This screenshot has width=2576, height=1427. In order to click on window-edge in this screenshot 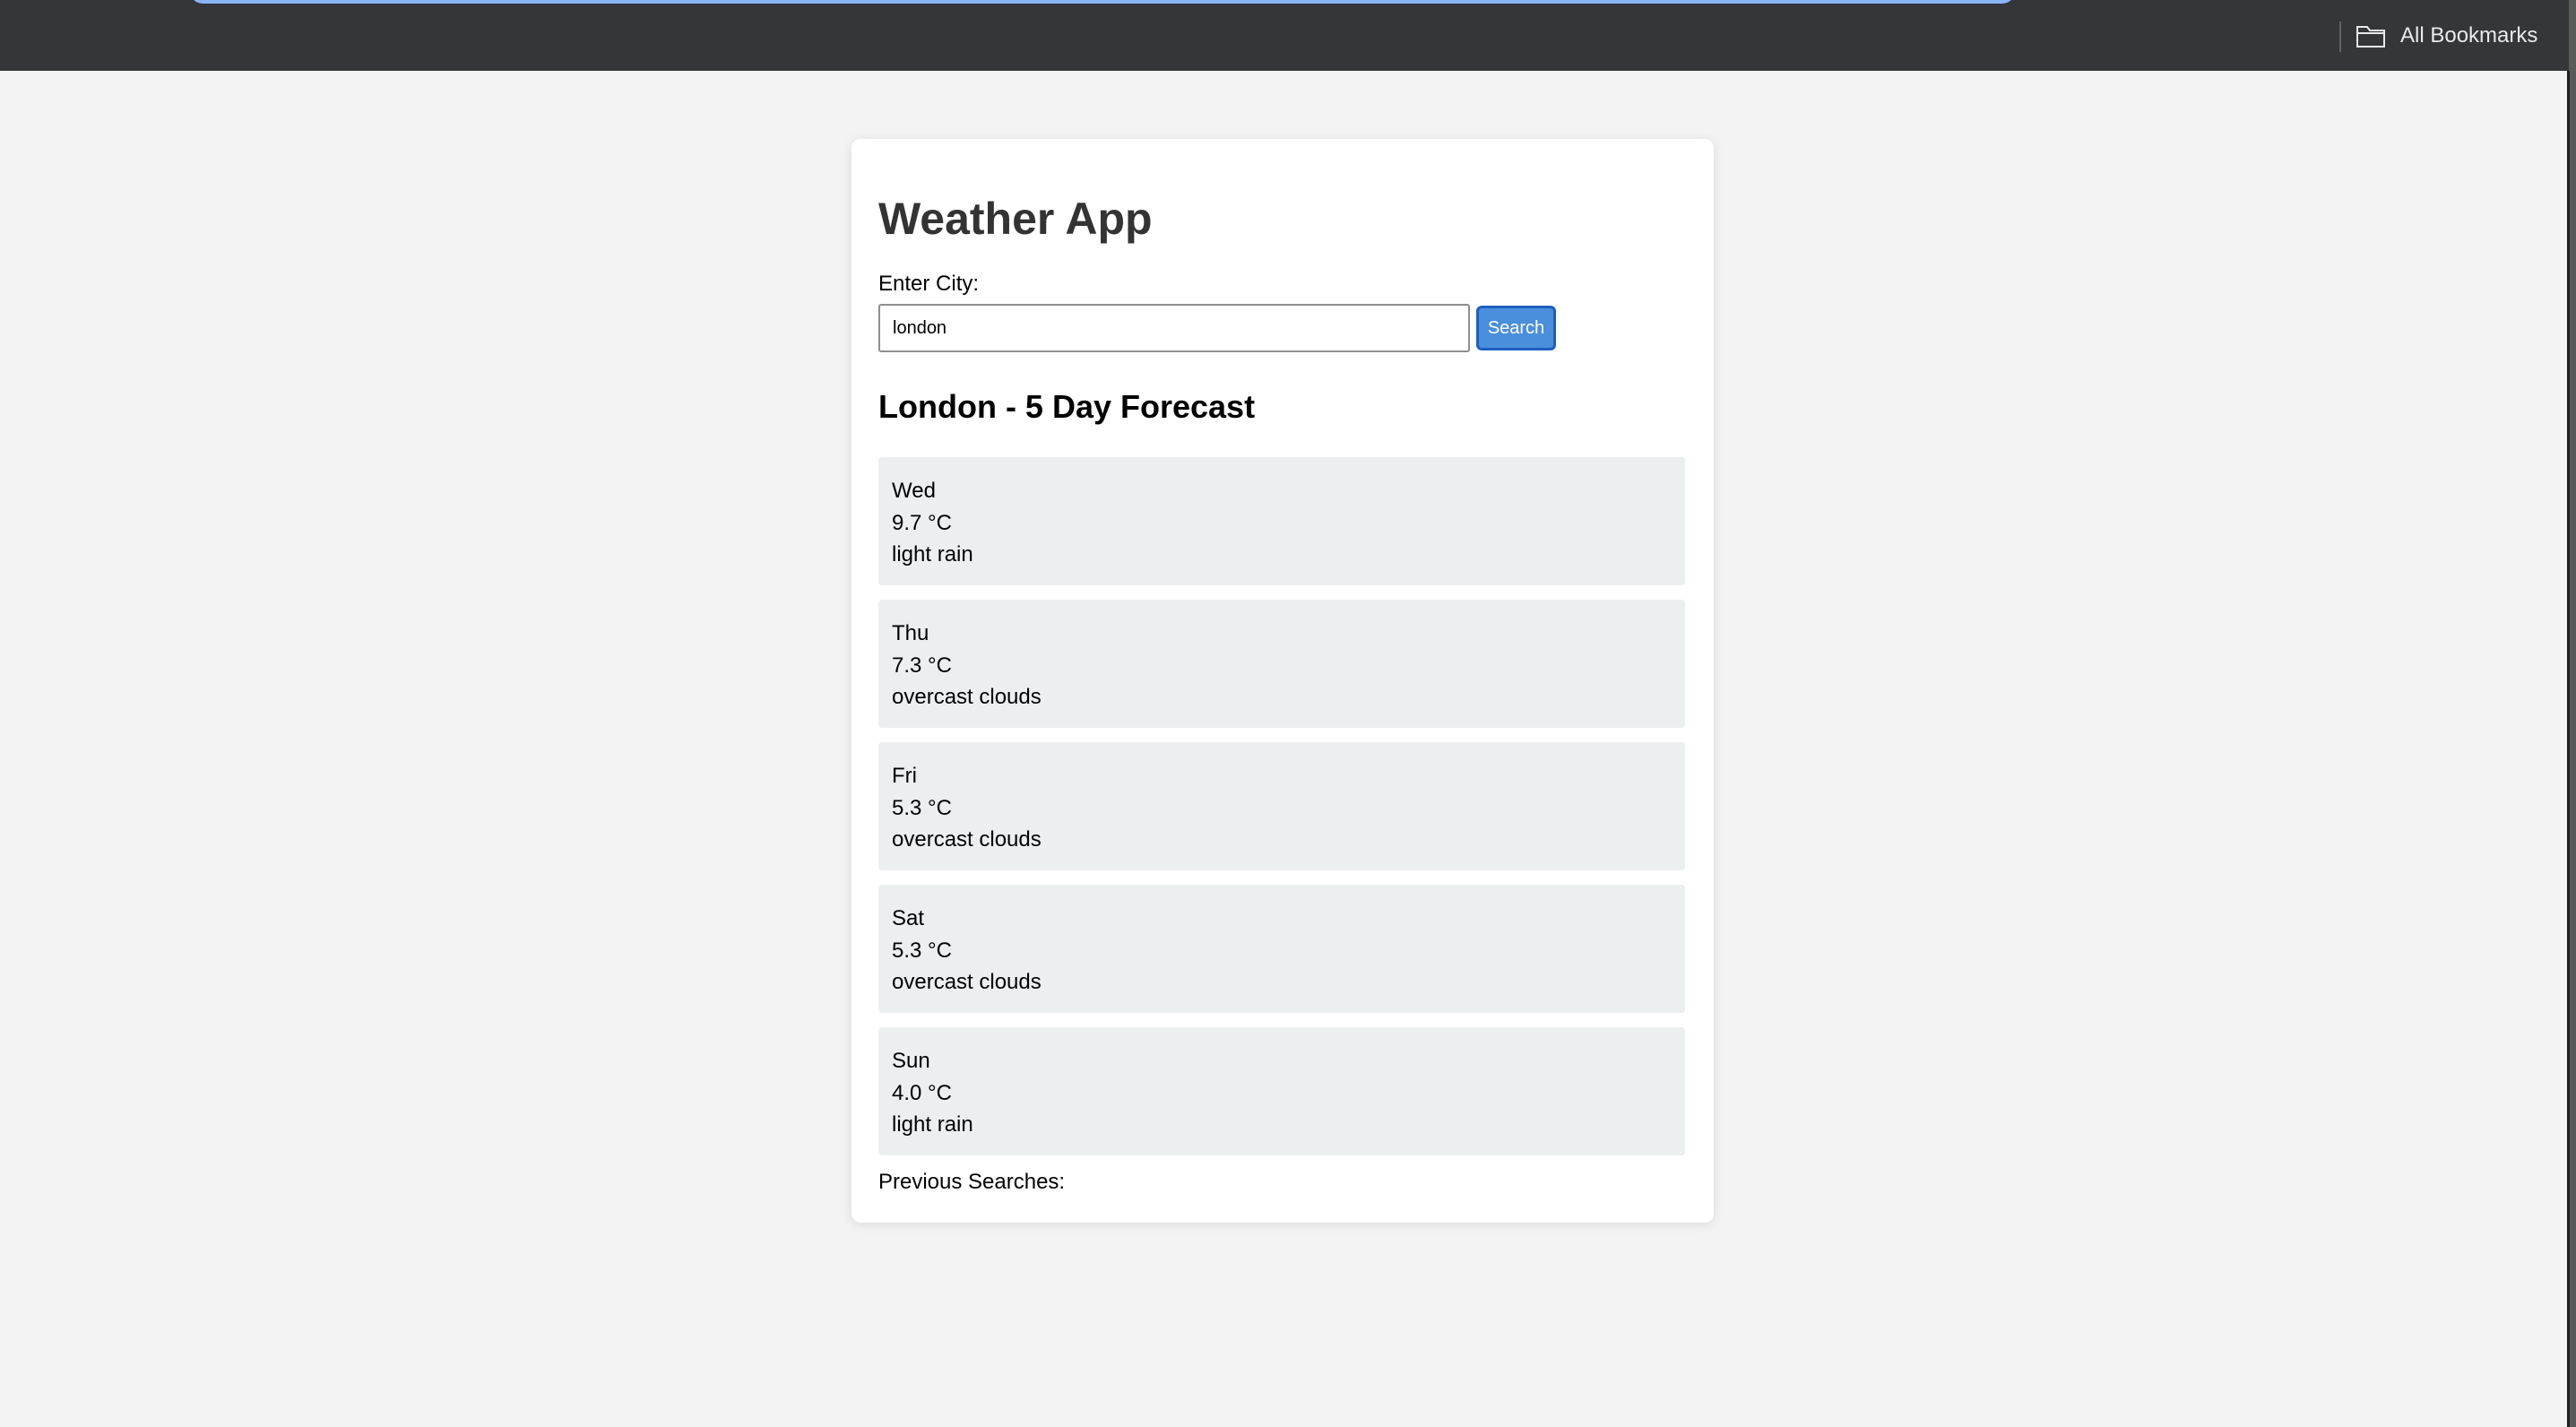, I will do `click(2572, 713)`.